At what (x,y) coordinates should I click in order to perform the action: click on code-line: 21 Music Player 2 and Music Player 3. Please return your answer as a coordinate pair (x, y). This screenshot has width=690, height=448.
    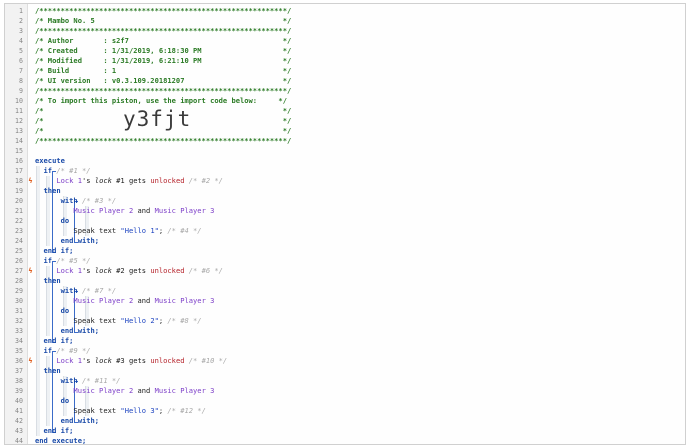
    Looking at the image, I should click on (345, 211).